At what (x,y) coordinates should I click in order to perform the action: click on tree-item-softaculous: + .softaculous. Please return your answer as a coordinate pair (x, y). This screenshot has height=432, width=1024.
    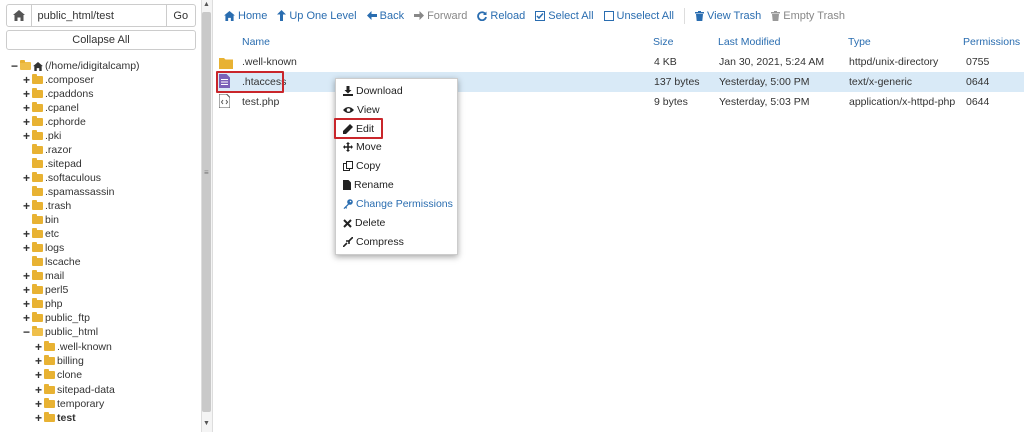
    Looking at the image, I should click on (61, 178).